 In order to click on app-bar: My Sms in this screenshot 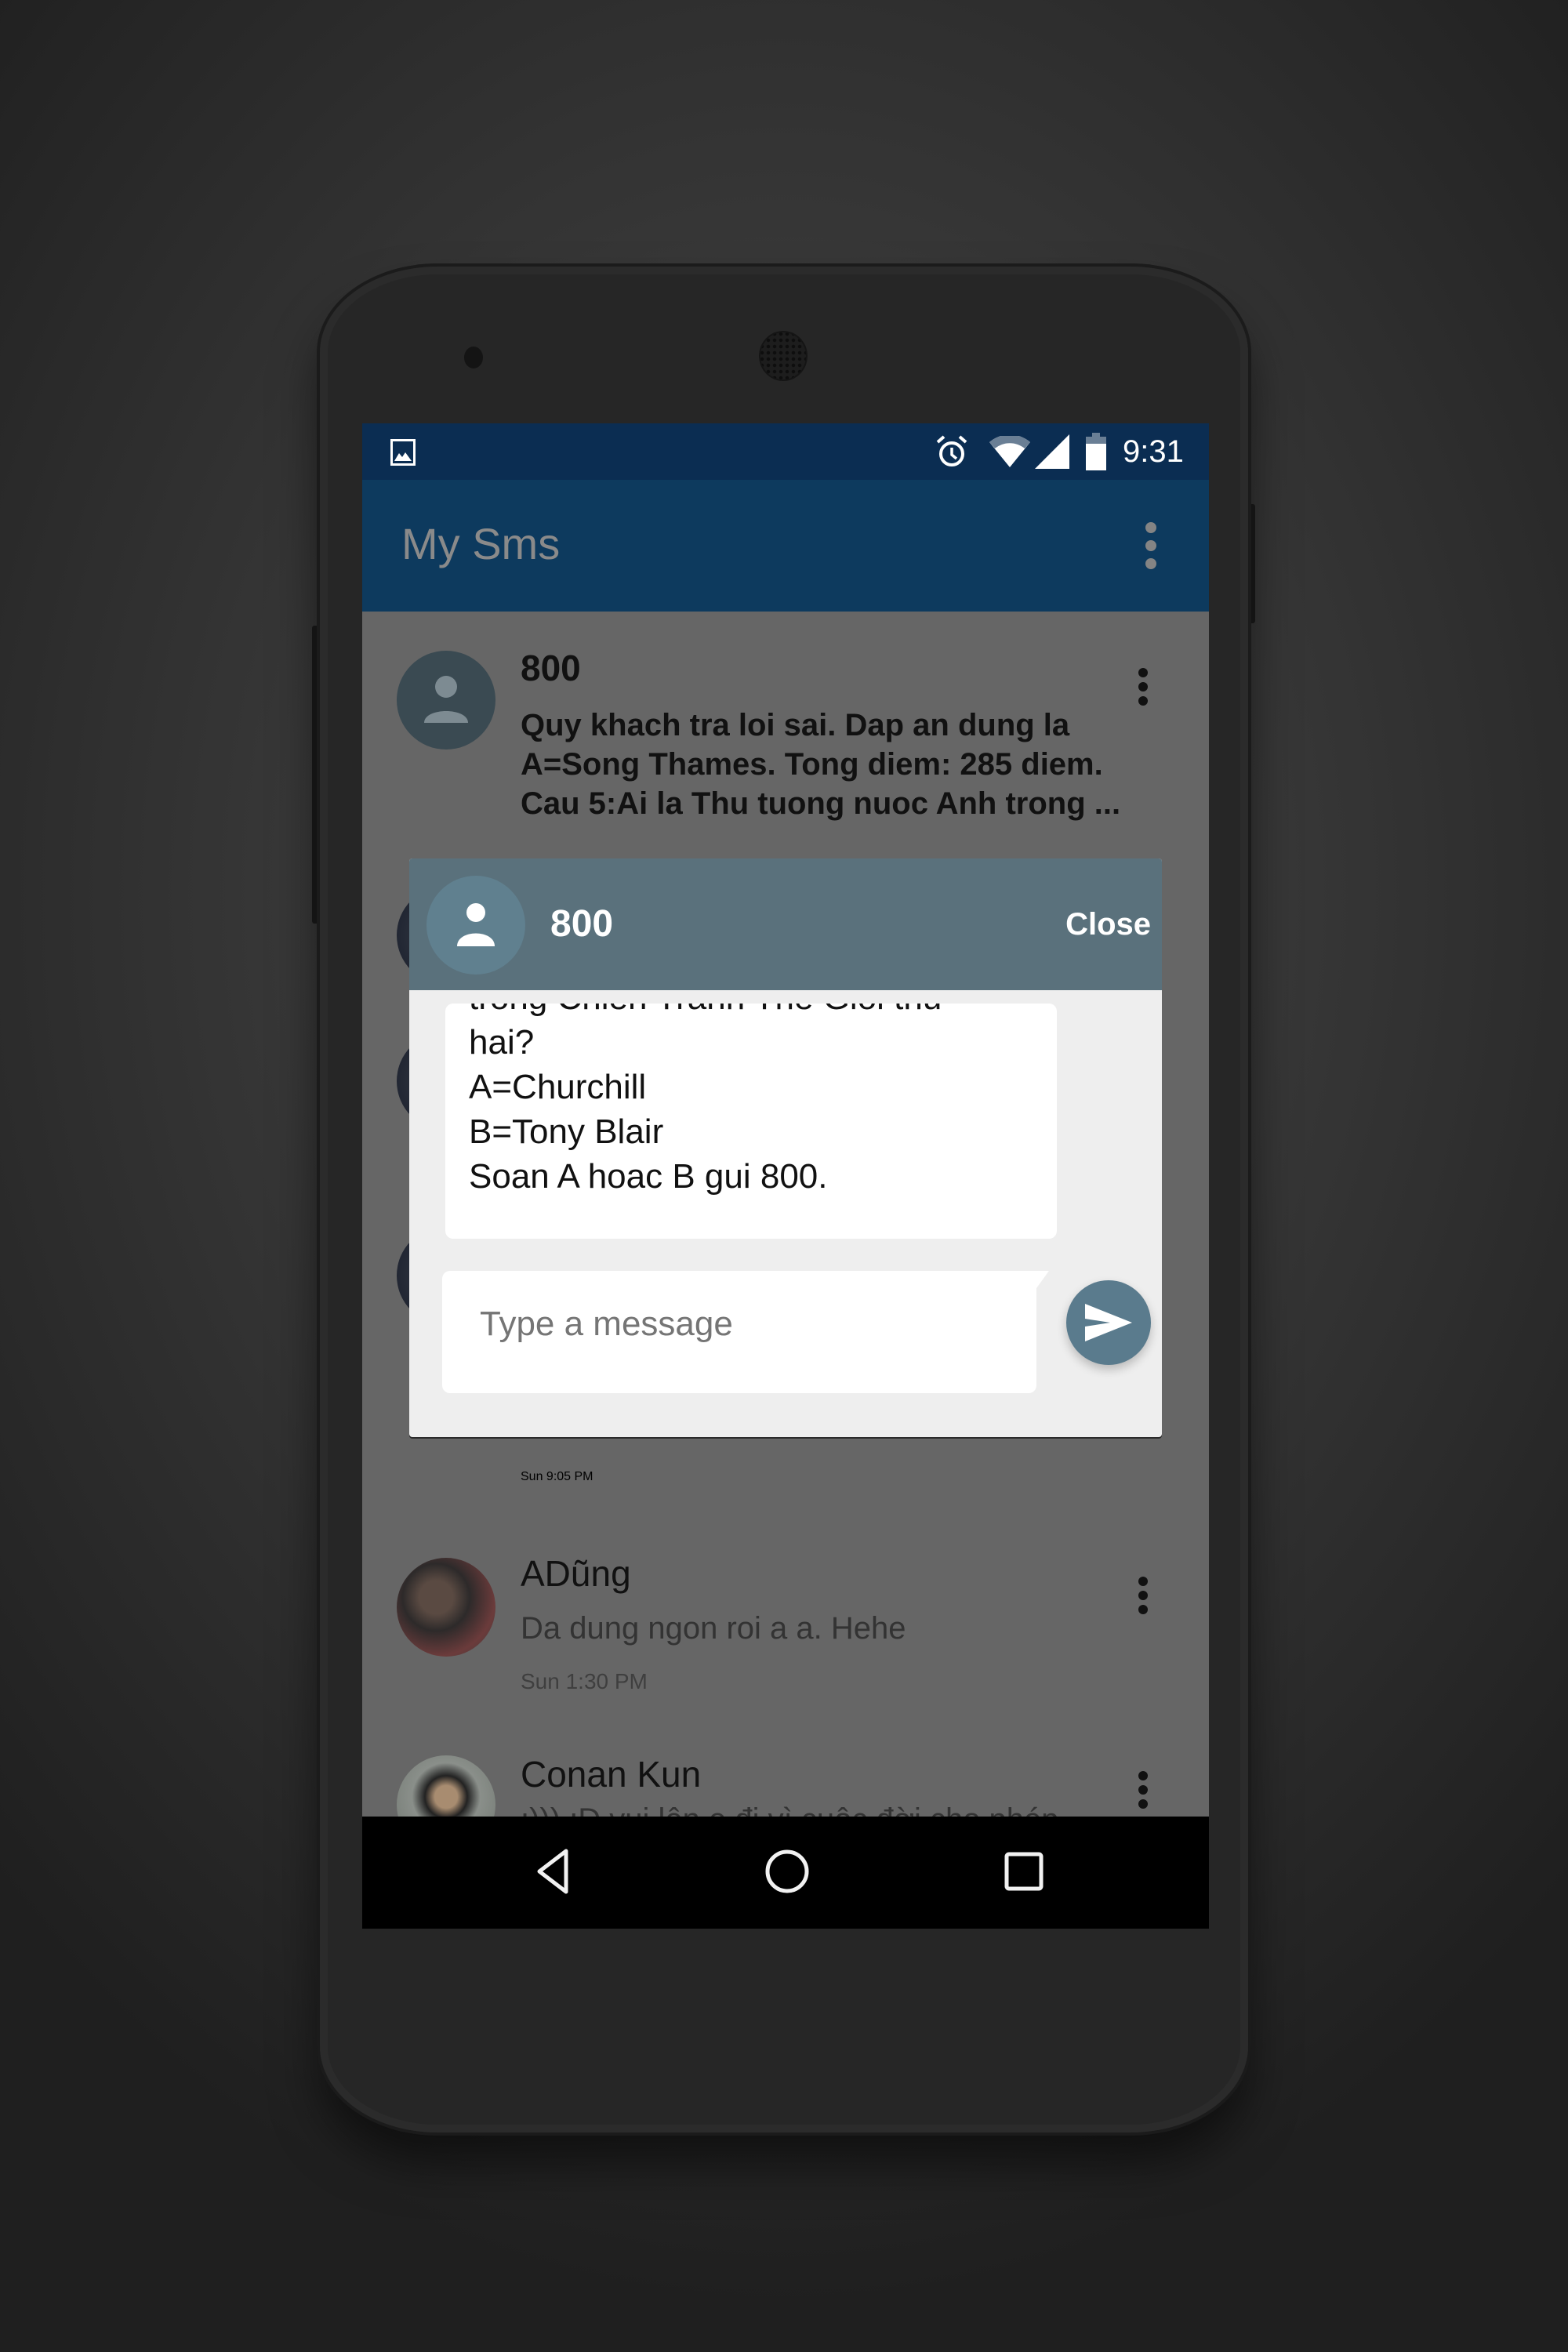, I will do `click(785, 546)`.